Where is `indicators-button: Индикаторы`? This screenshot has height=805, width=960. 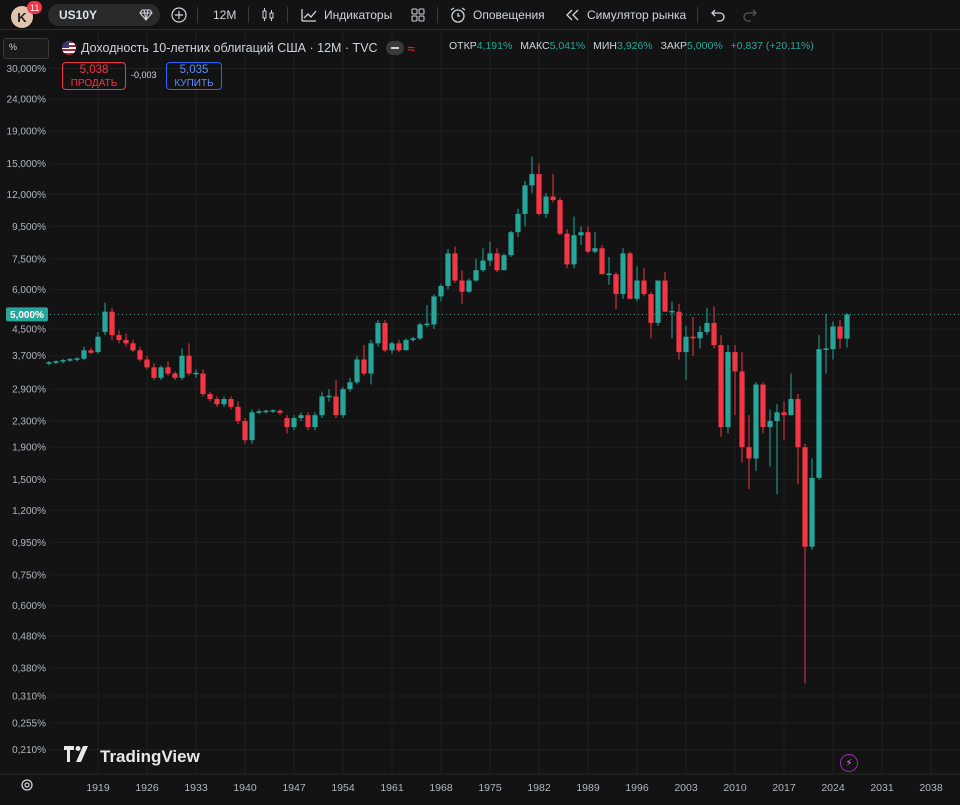
indicators-button: Индикаторы is located at coordinates (346, 15).